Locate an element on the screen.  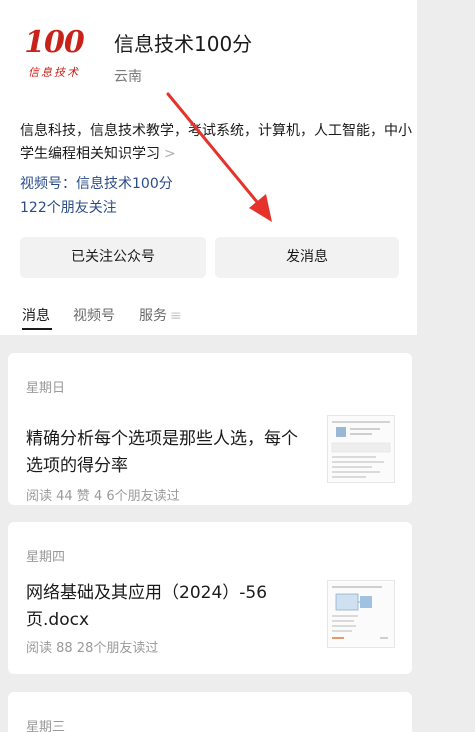
card-day: 星期四 is located at coordinates (46, 557).